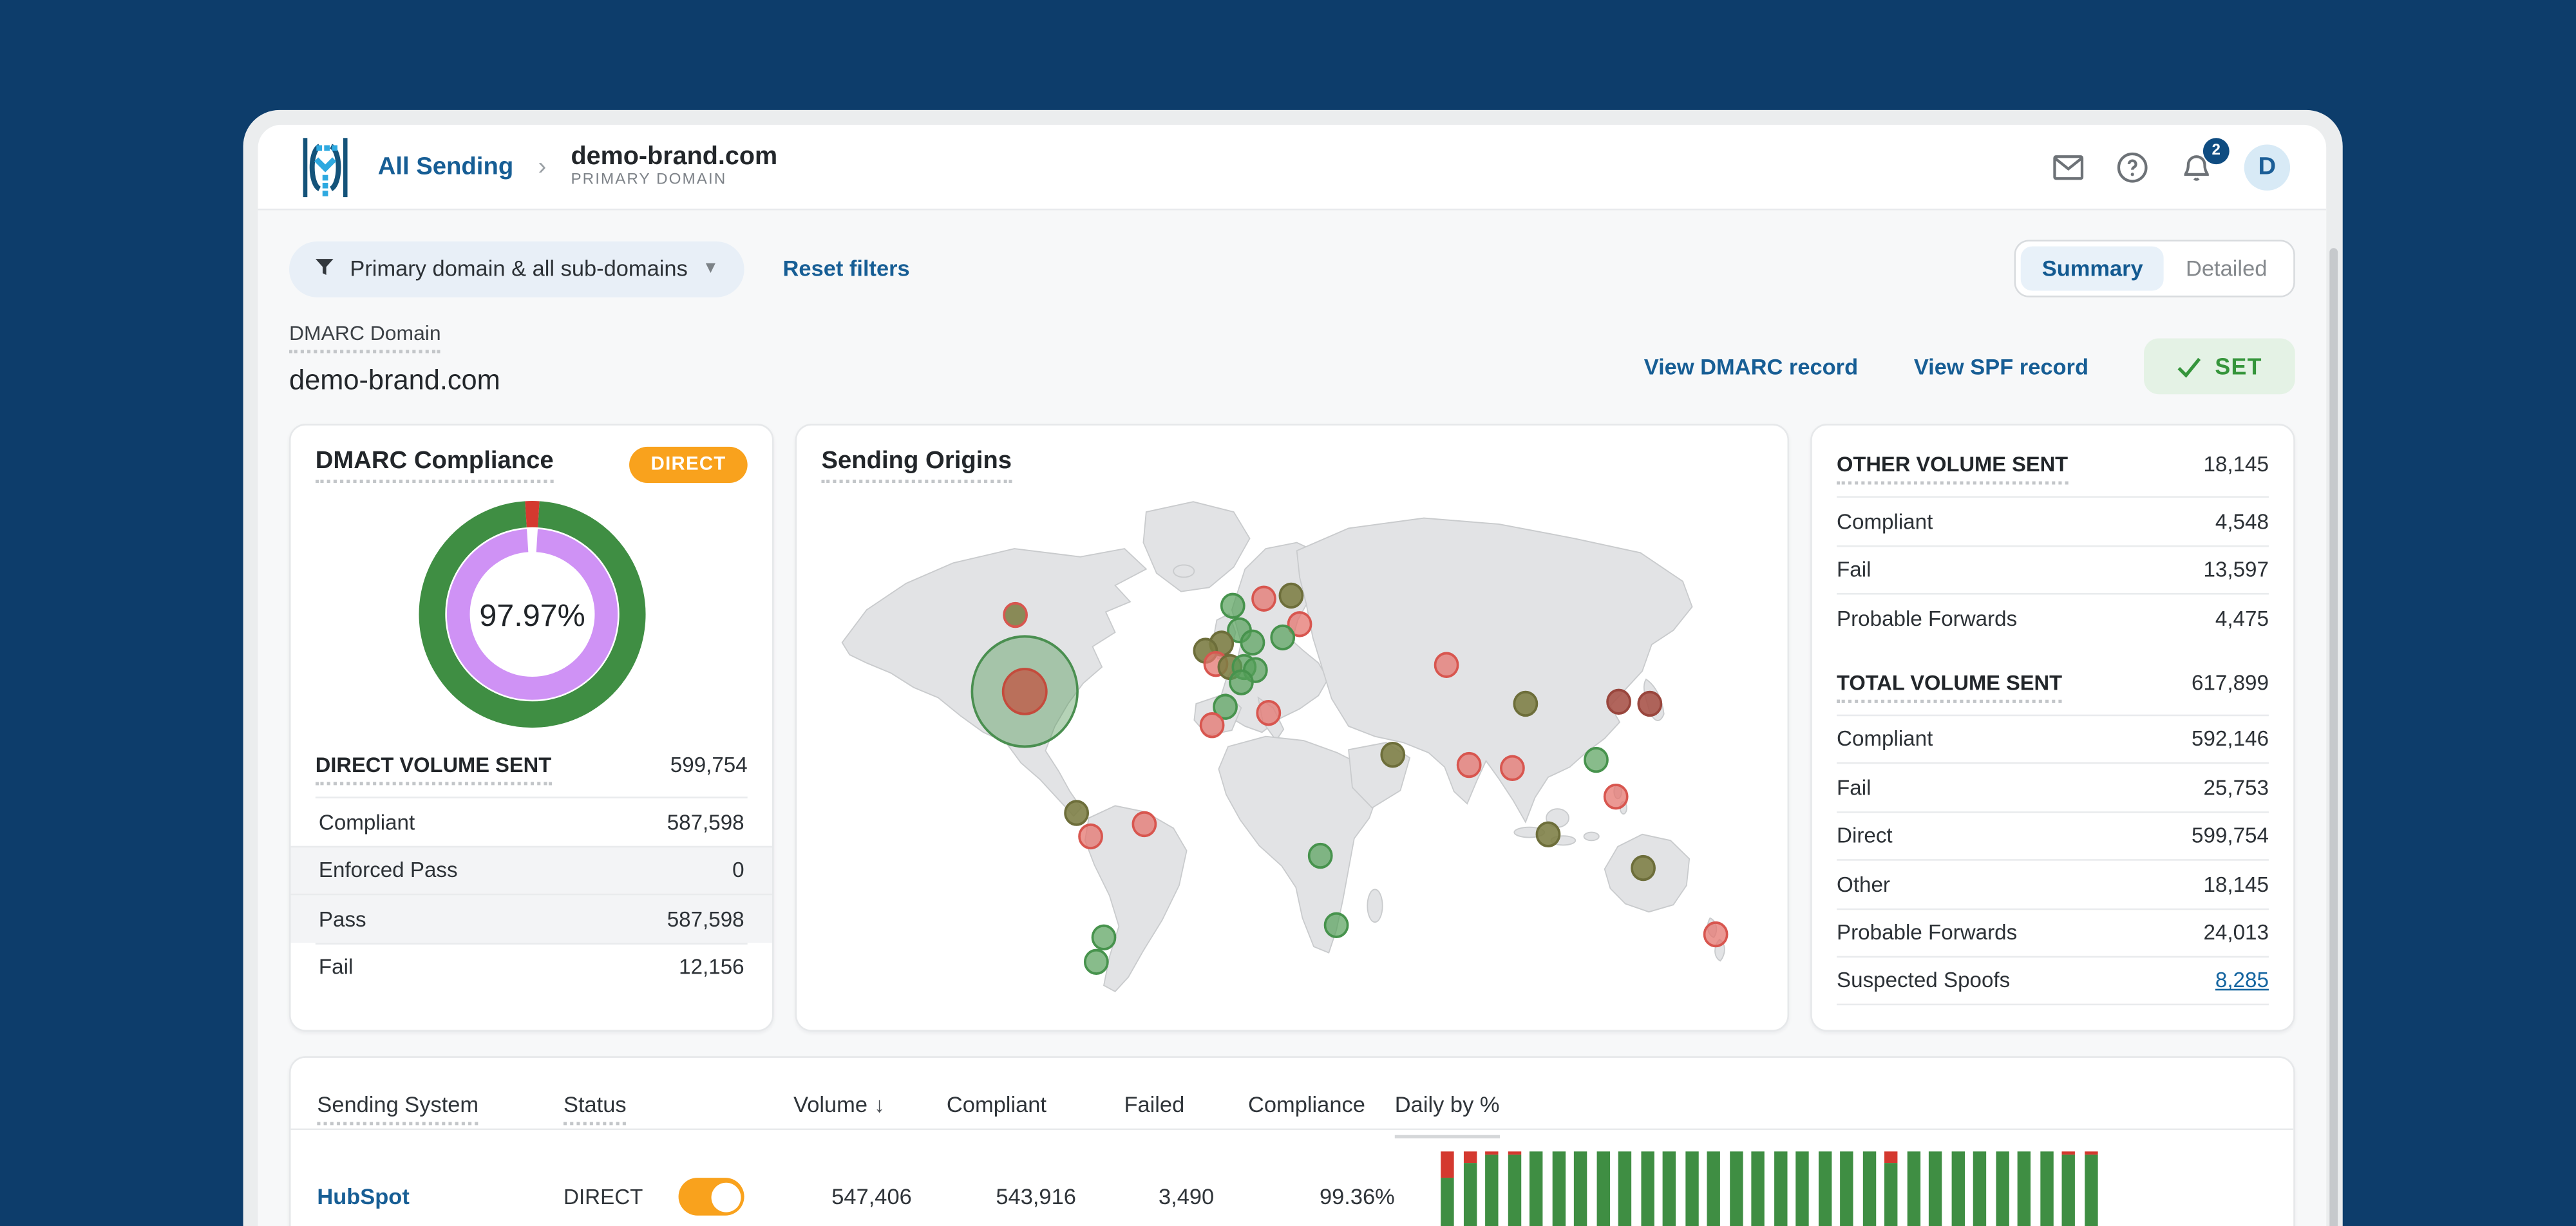  I want to click on volume-section-title: TOTAL VOLUME SENT, so click(1950, 686).